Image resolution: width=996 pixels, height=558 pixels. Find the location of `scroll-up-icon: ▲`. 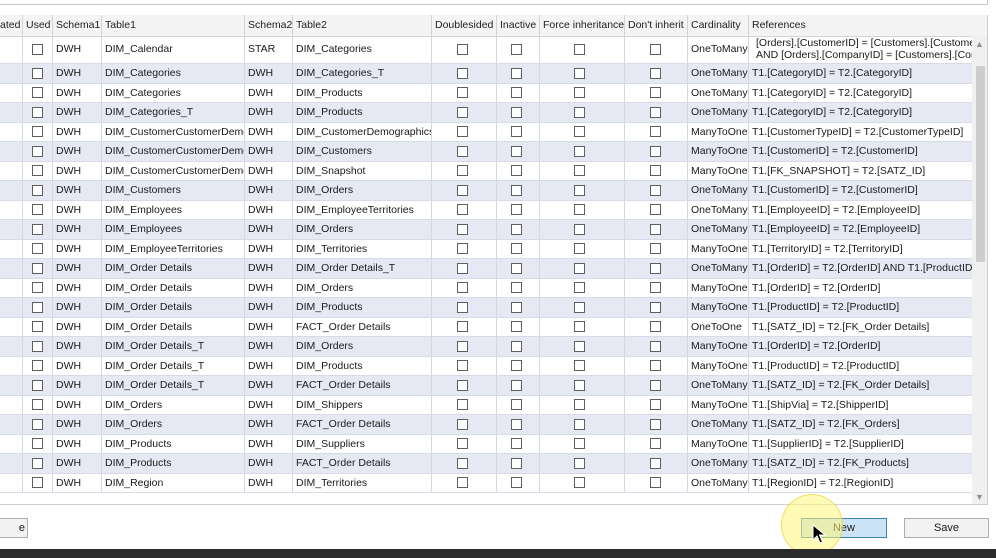

scroll-up-icon: ▲ is located at coordinates (979, 44).